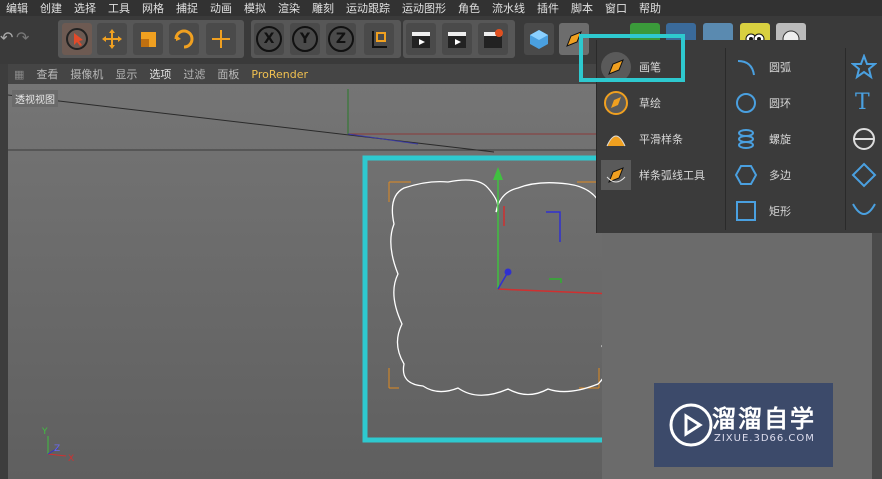  I want to click on spline-outline, so click(496, 287).